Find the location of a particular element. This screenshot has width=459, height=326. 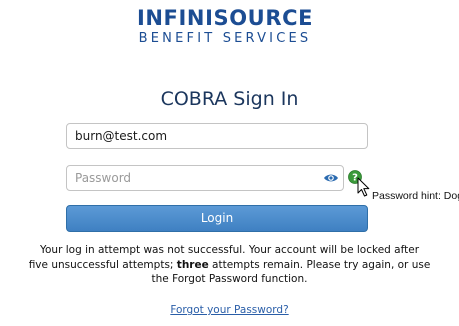

email-field-value: burn@test.com is located at coordinates (121, 136).